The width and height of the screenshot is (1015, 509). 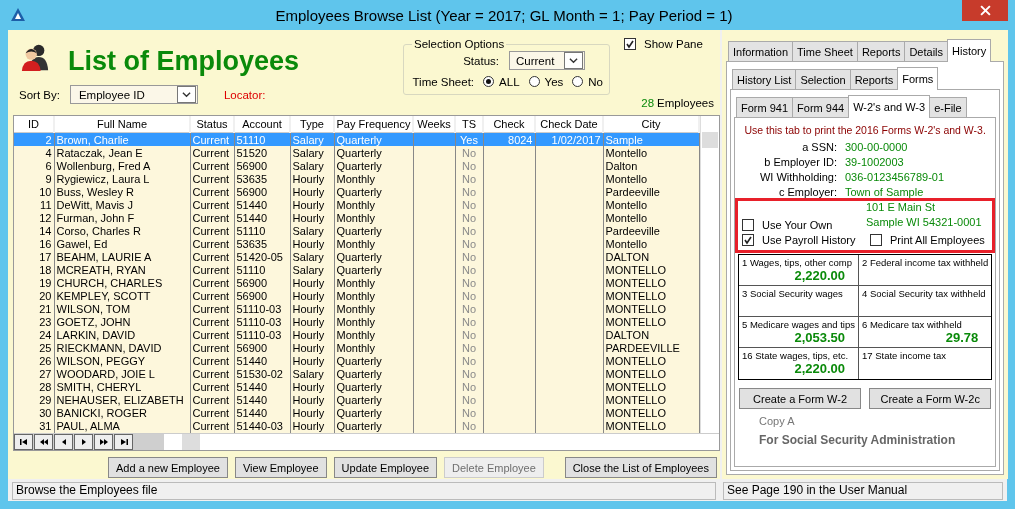 I want to click on nav-nextpage-button, so click(x=103, y=442).